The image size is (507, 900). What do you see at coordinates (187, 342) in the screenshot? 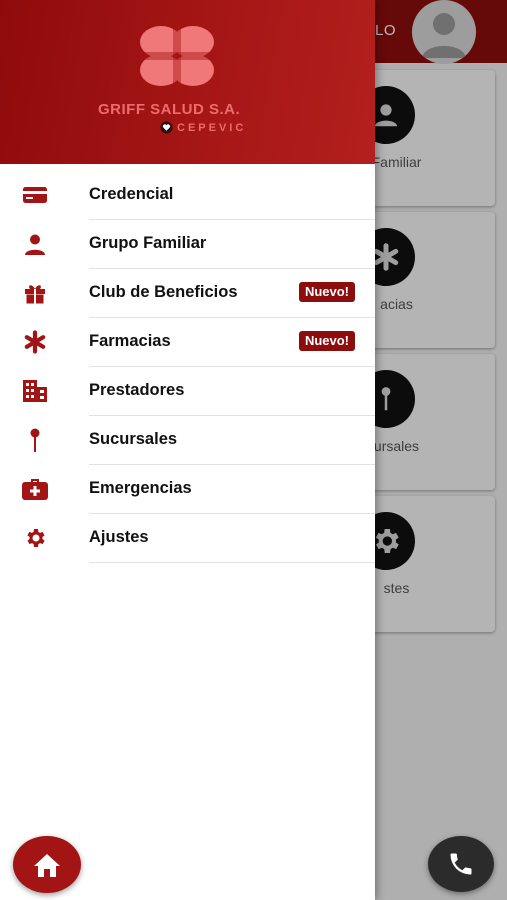
I see `menu-item-farmacias: Farmacias Nuevo!` at bounding box center [187, 342].